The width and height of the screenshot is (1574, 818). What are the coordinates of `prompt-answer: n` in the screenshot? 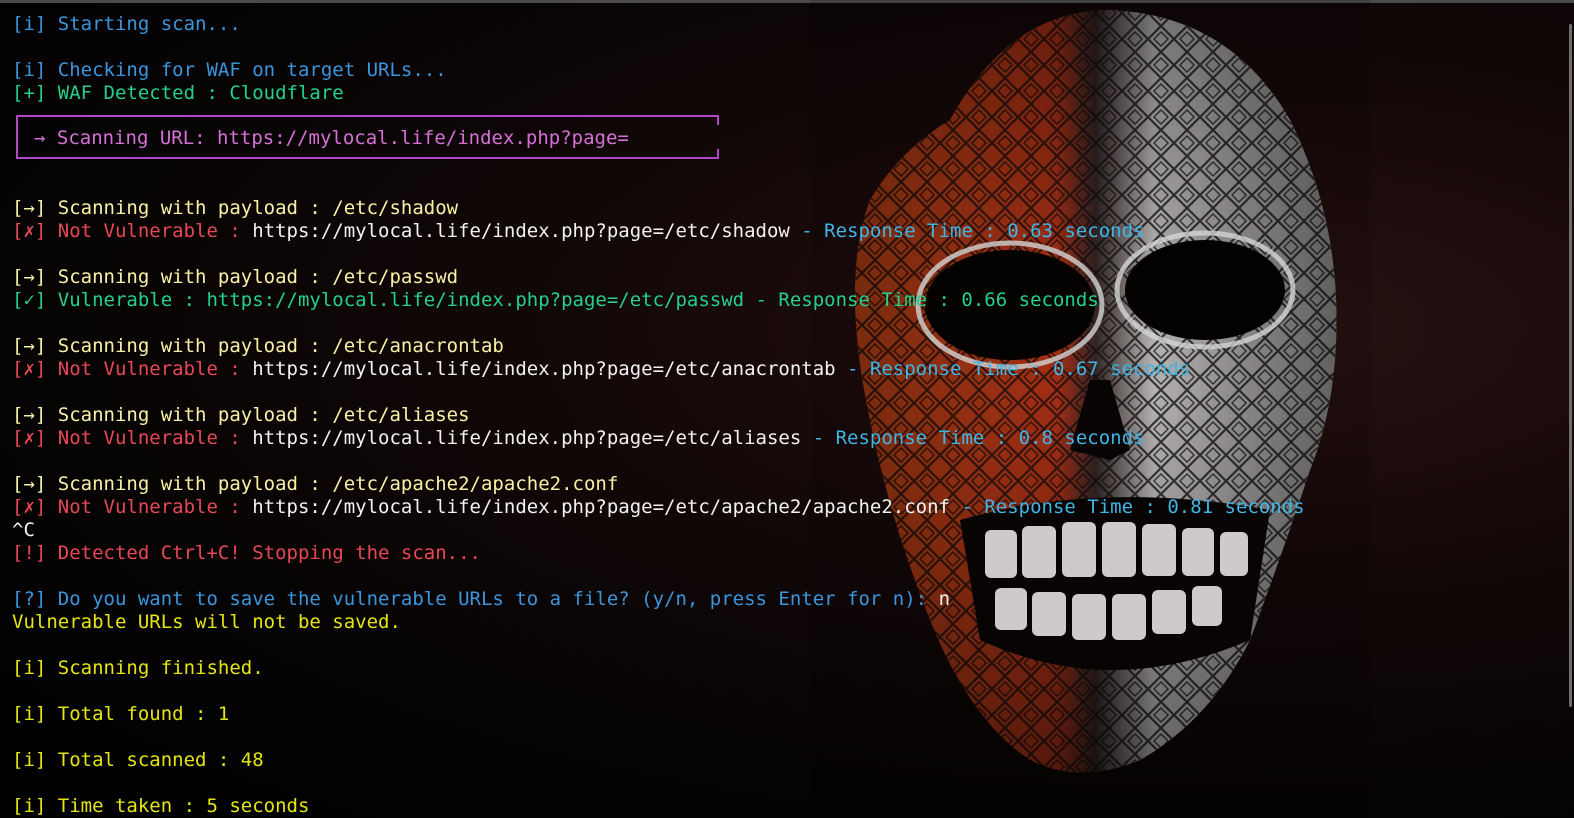 It's located at (944, 599).